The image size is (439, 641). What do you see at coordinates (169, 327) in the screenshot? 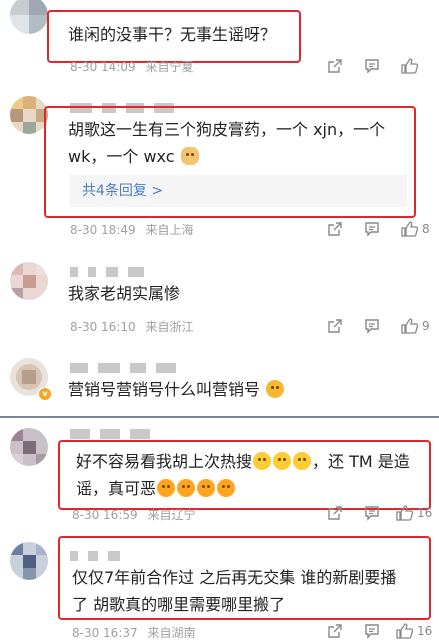
I see `comment-location: 来自浙江` at bounding box center [169, 327].